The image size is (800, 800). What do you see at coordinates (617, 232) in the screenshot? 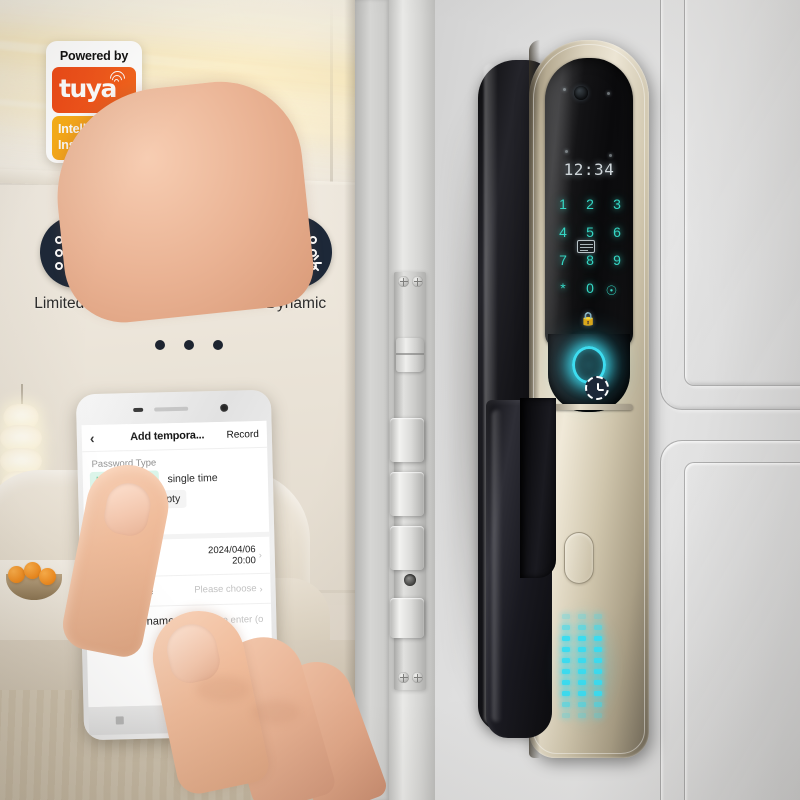
I see `keypad-key-6: 6` at bounding box center [617, 232].